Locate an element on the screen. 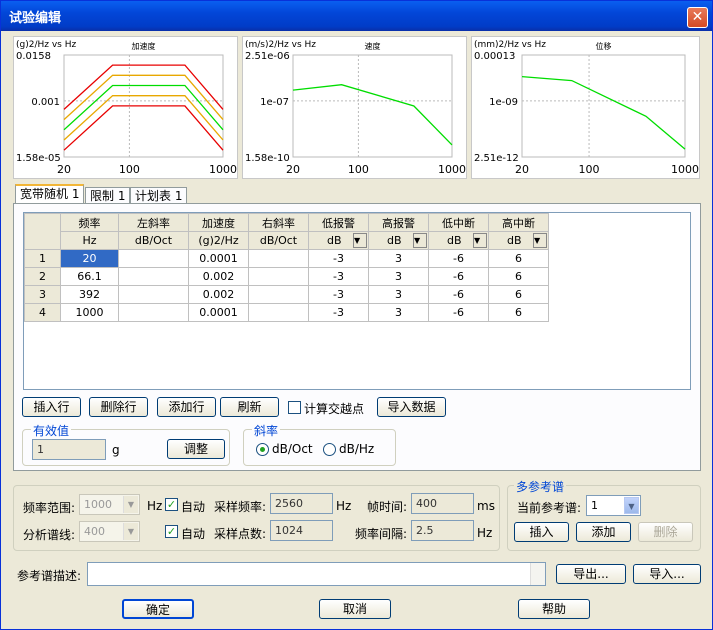  add-row-button: 添加行 is located at coordinates (186, 407).